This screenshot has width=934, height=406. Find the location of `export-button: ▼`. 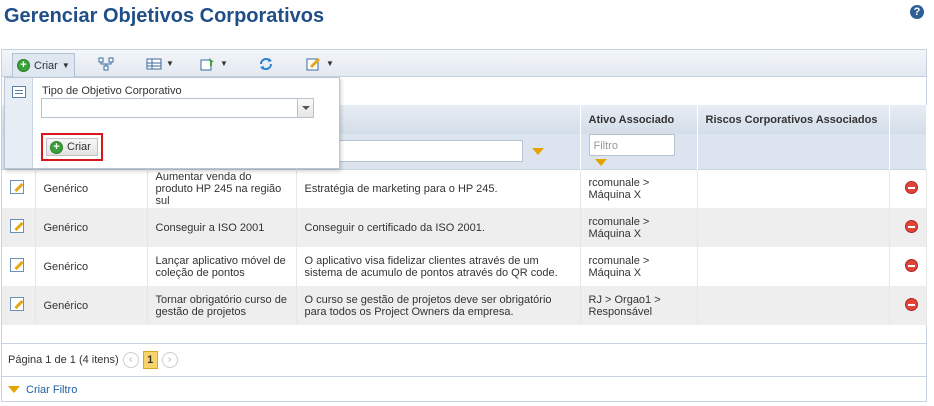

export-button: ▼ is located at coordinates (214, 63).